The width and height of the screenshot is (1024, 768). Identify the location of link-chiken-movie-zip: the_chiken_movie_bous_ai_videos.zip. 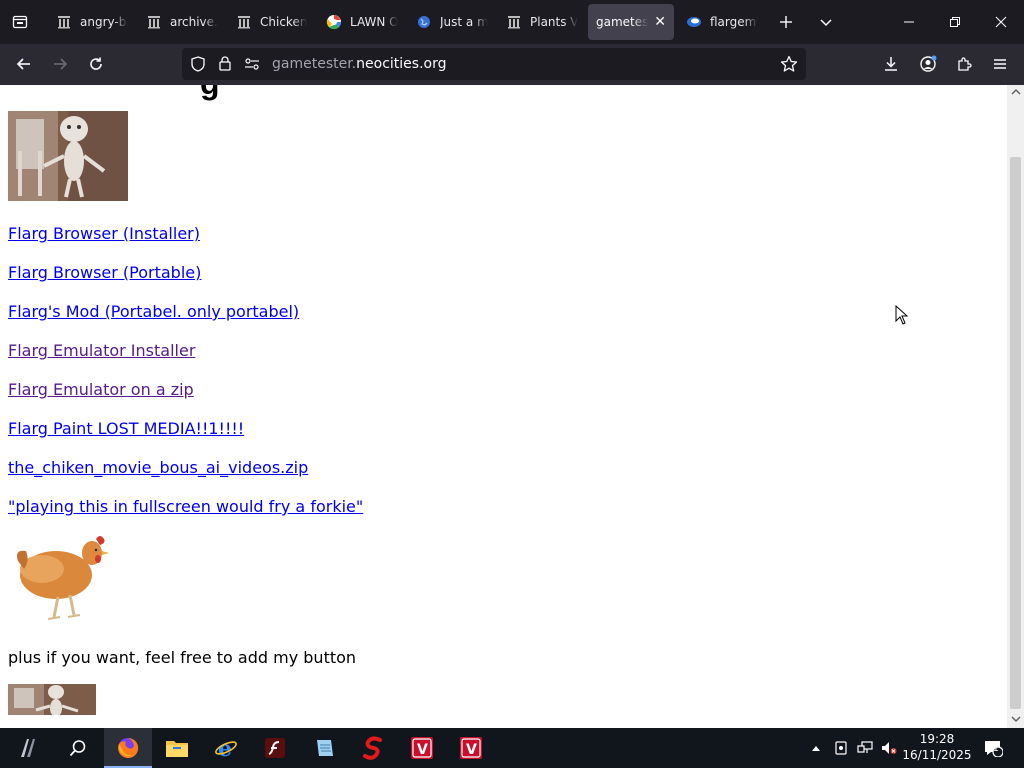
(158, 467).